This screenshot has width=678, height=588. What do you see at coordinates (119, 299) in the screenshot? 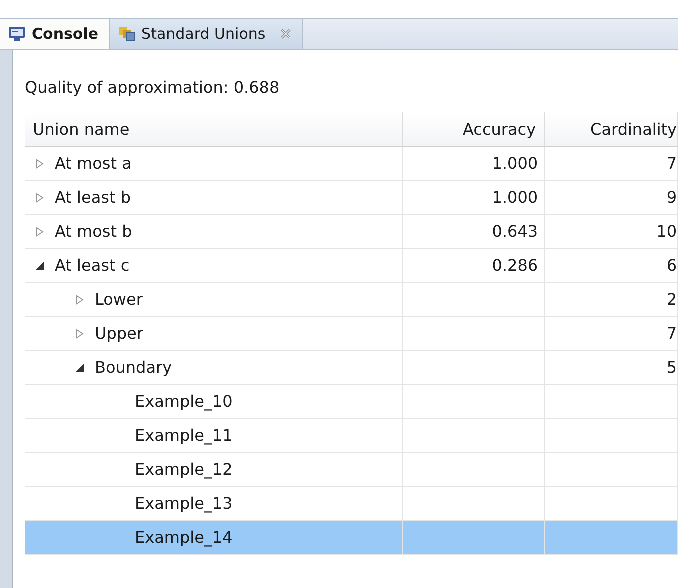
I see `union-name: Lower` at bounding box center [119, 299].